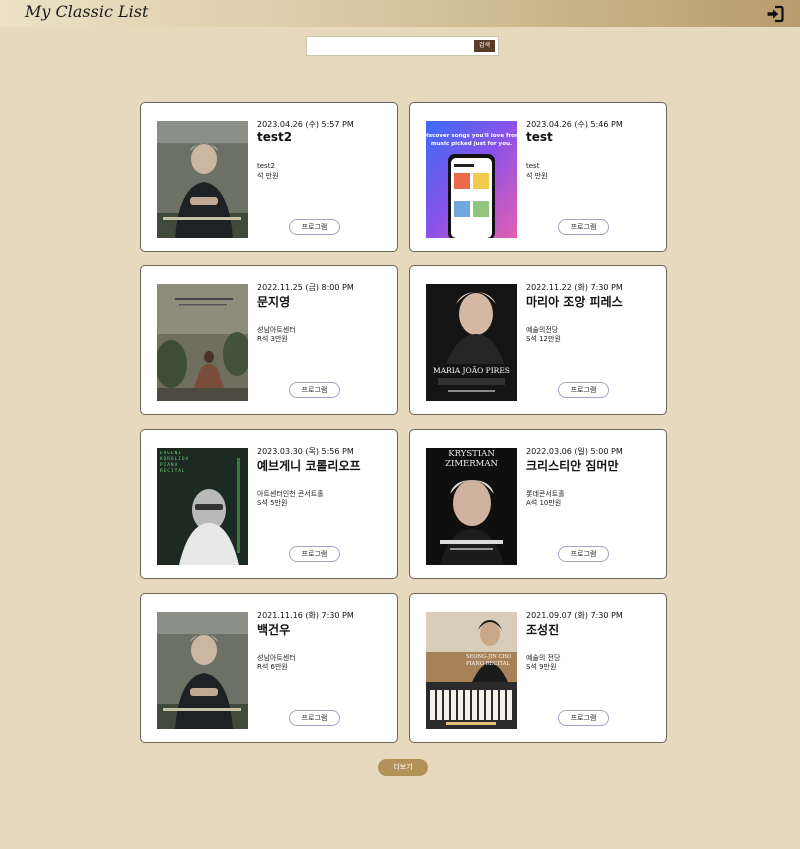  I want to click on svg-text: music picked just for you., so click(471, 144).